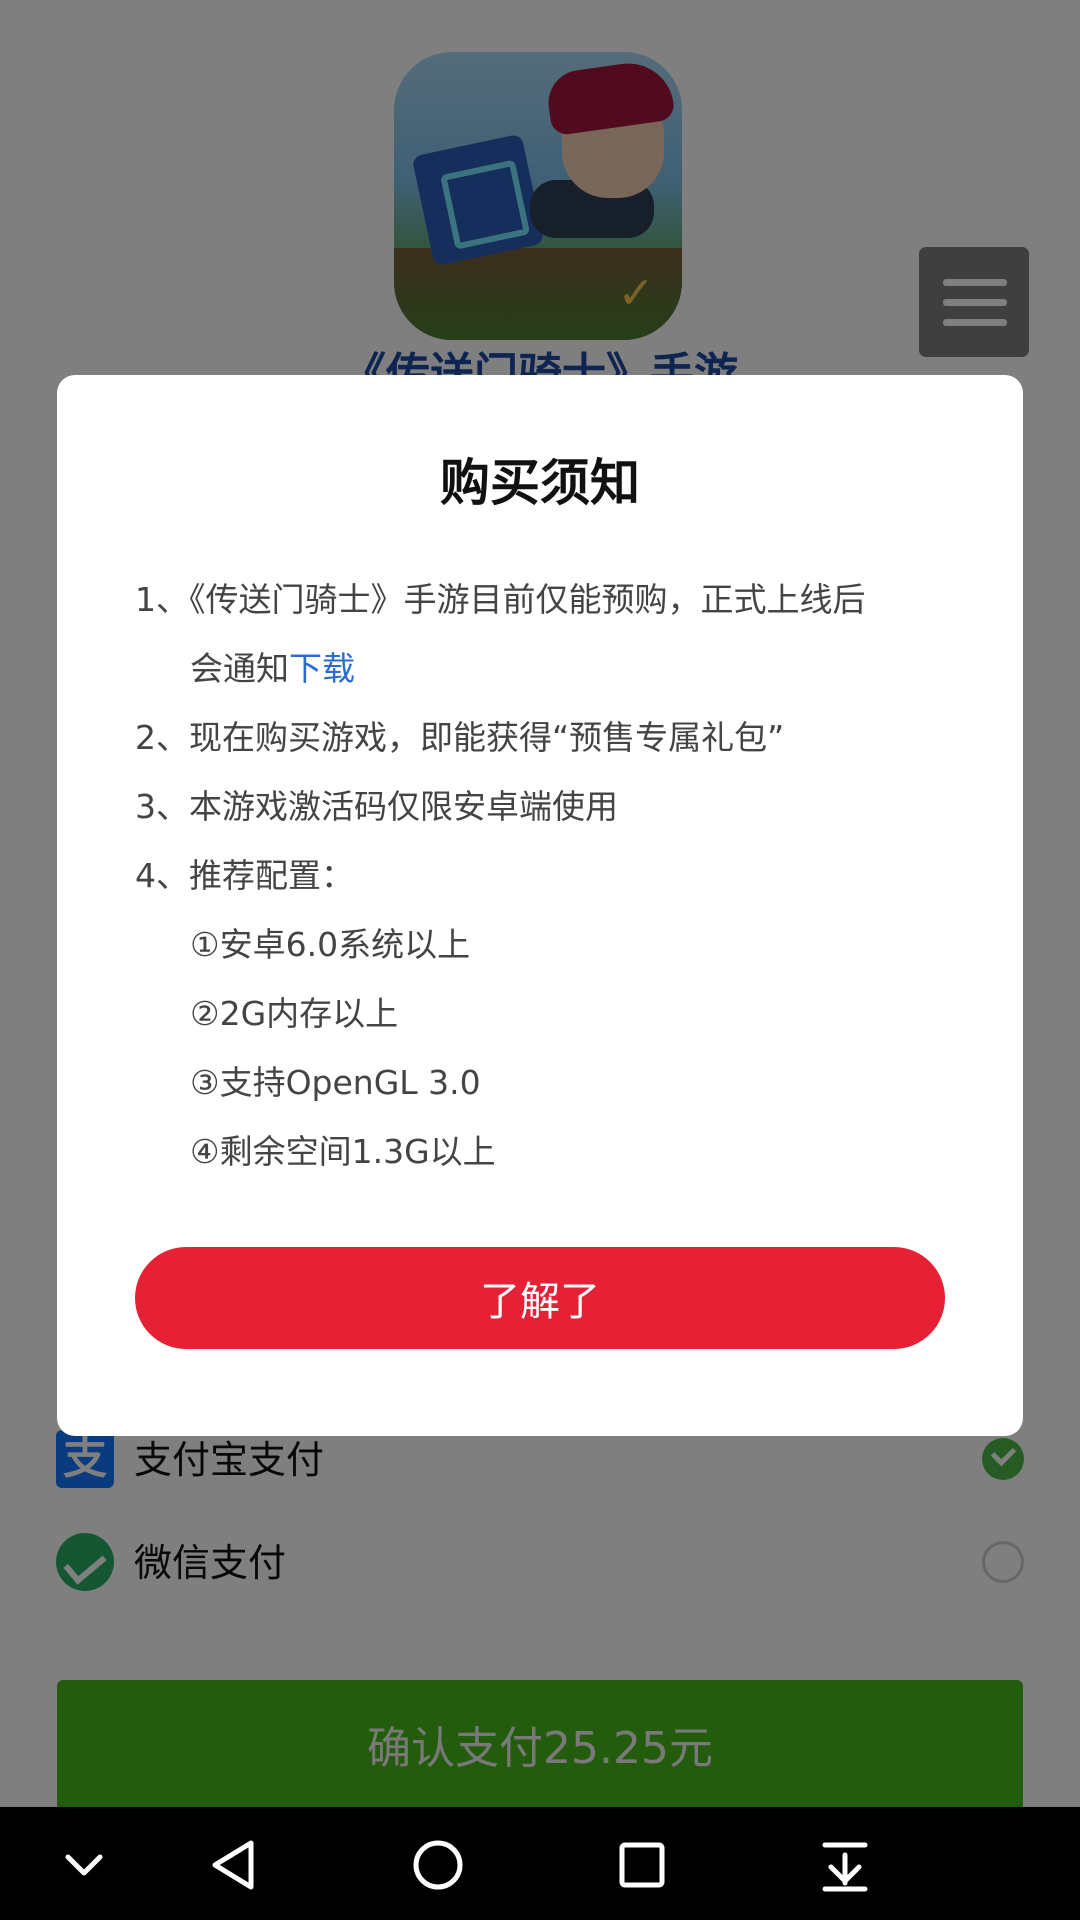 The width and height of the screenshot is (1080, 1920). I want to click on notice-item-1-cont: 会通知下载, so click(545, 668).